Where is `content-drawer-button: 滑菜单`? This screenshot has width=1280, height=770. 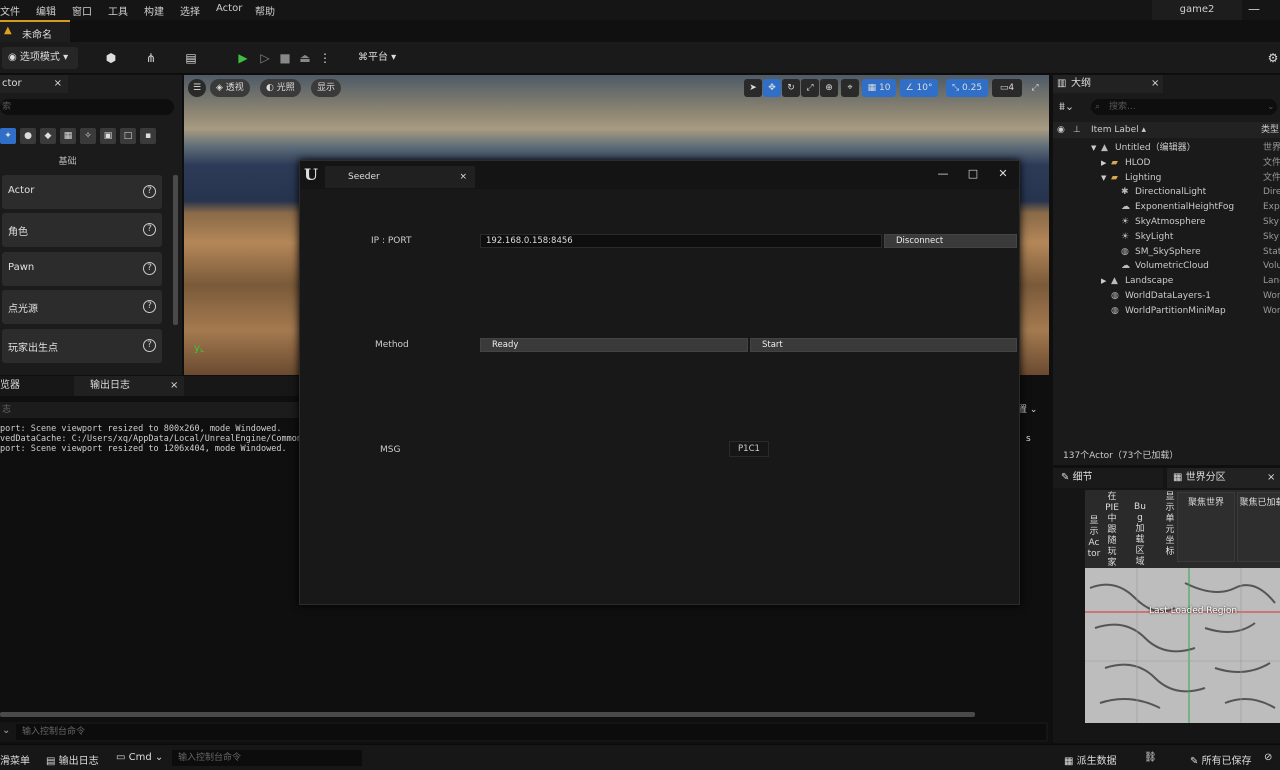
content-drawer-button: 滑菜单 is located at coordinates (15, 759).